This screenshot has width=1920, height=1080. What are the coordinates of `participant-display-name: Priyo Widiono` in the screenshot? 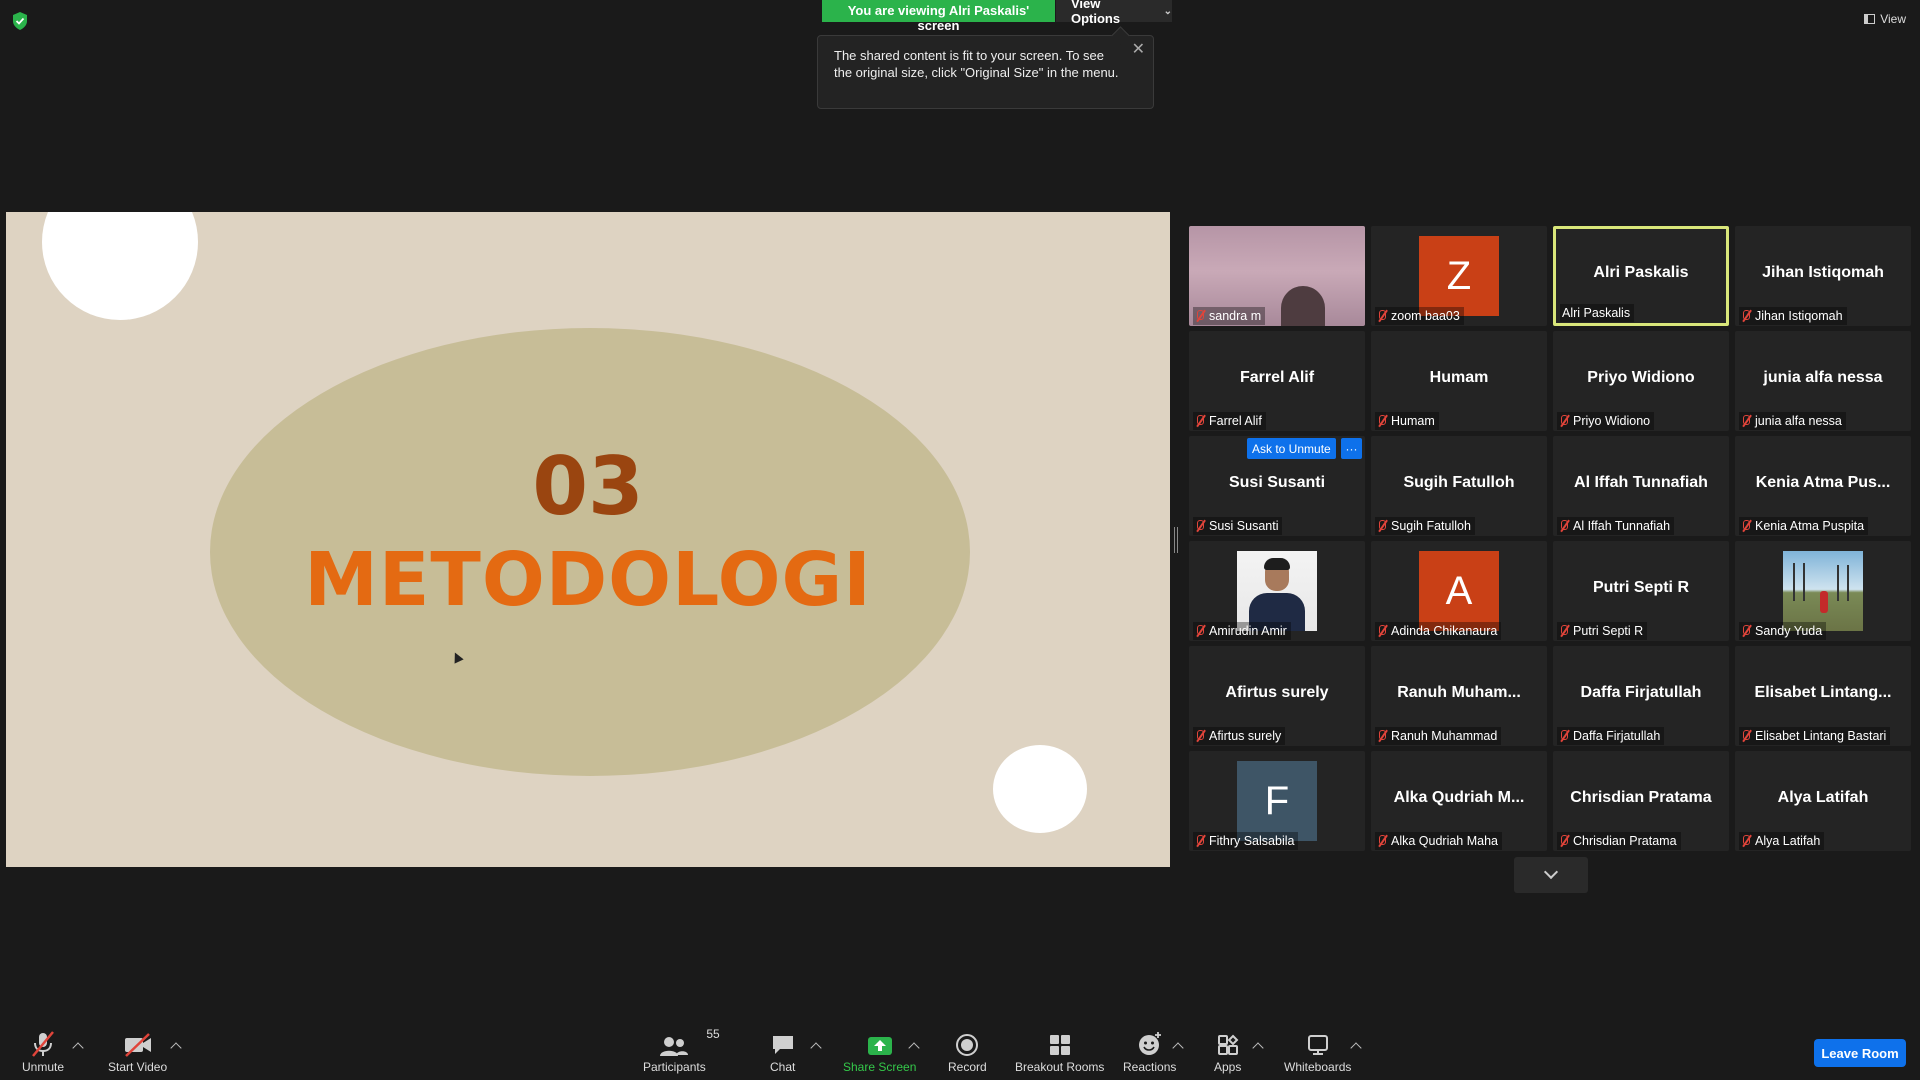 It's located at (1641, 377).